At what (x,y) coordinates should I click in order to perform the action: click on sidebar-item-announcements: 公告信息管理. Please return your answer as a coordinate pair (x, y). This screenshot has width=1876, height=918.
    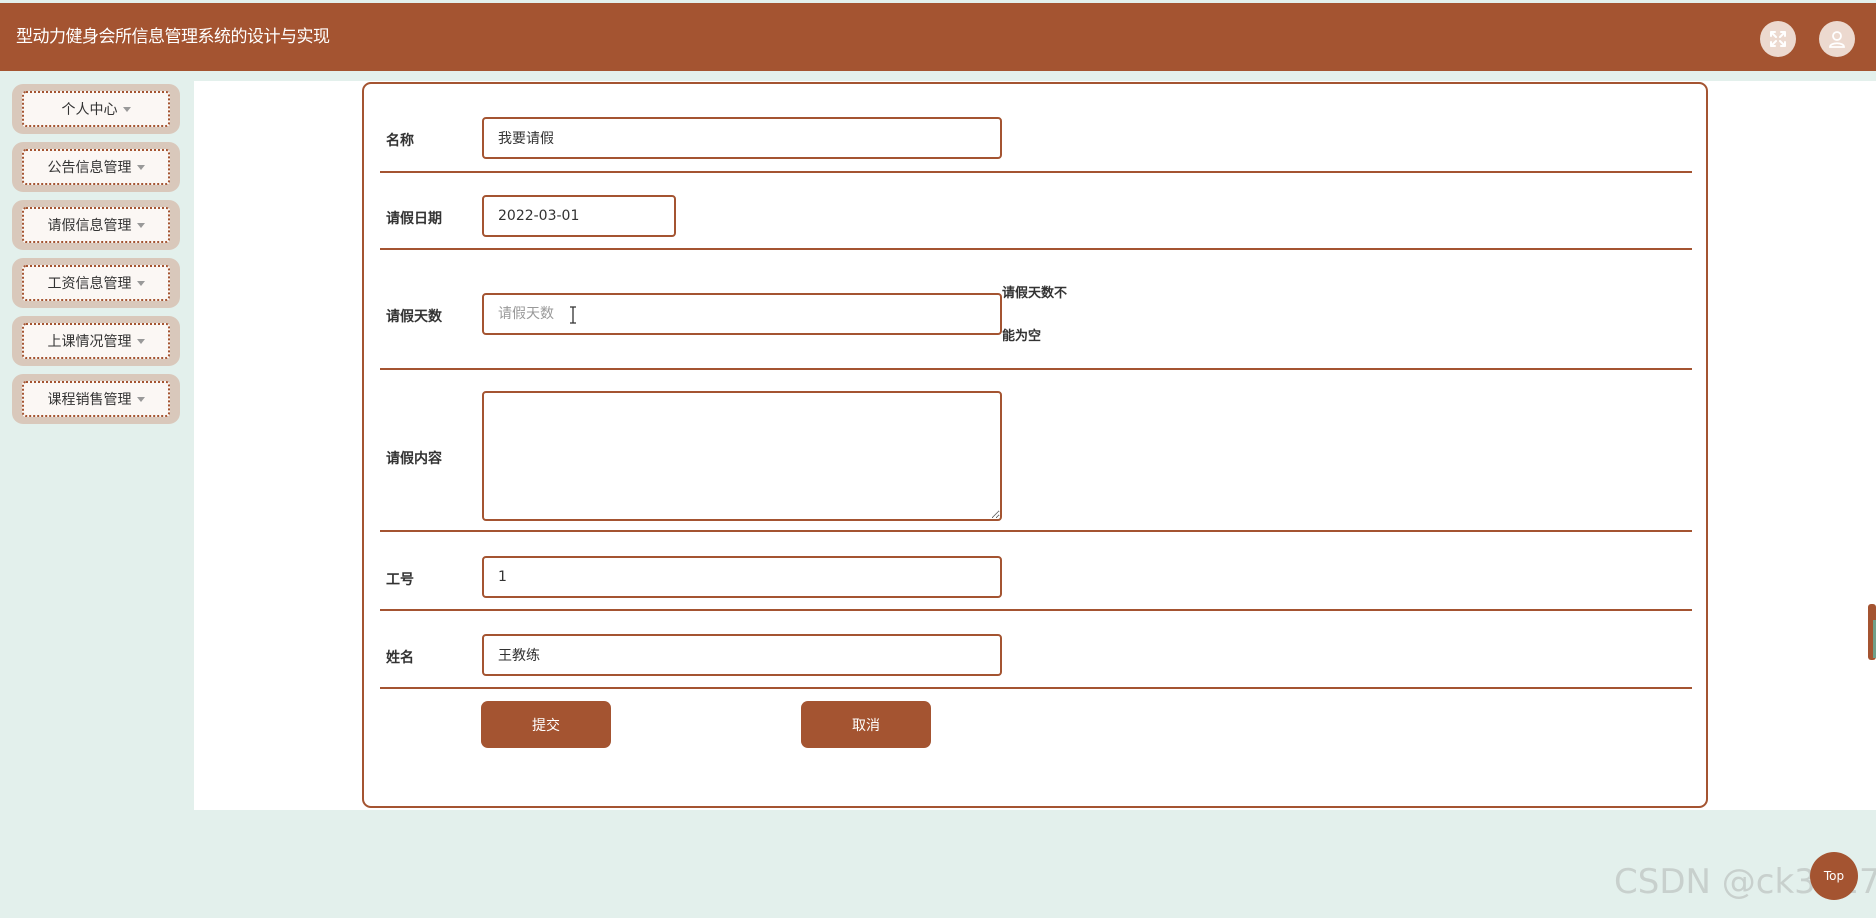
    Looking at the image, I should click on (96, 167).